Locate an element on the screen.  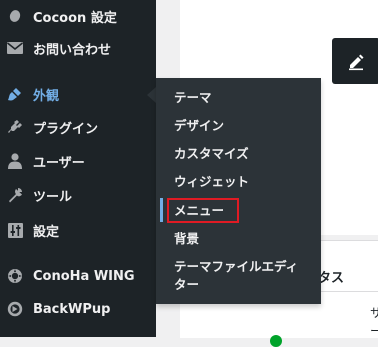
submenu-item-background: 背景 is located at coordinates (238, 239).